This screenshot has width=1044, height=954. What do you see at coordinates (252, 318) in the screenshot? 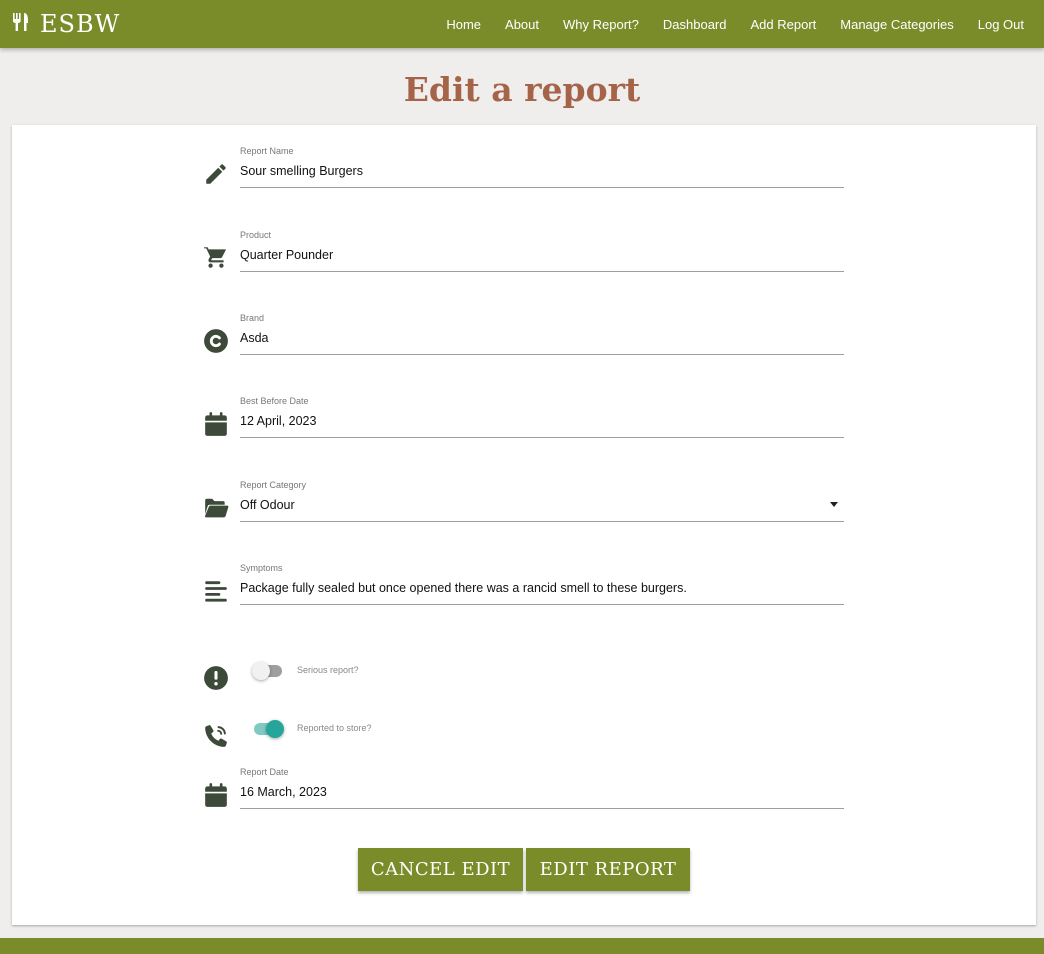
I see `brand-label: Brand` at bounding box center [252, 318].